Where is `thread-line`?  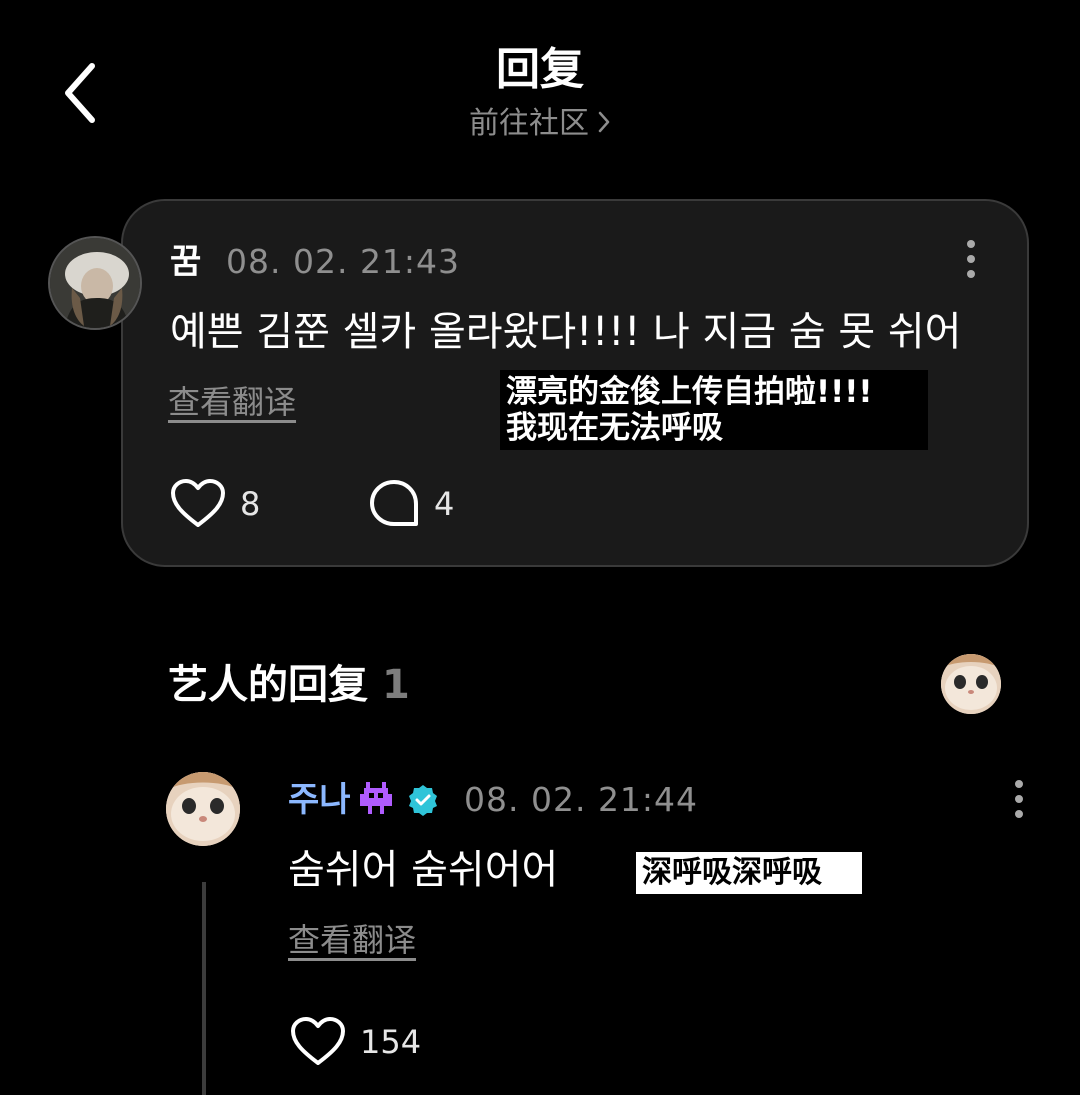 thread-line is located at coordinates (204, 988).